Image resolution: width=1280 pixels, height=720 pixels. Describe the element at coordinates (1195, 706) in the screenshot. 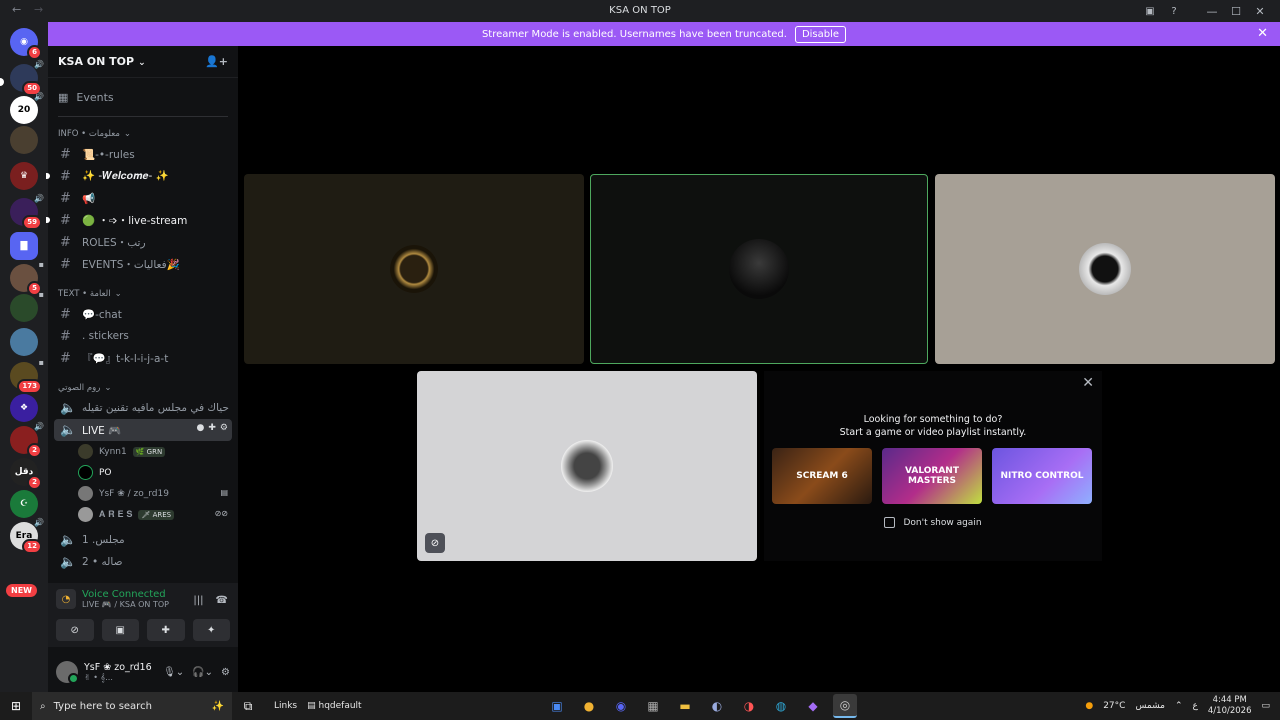

I see `language-indicator: ع` at that location.